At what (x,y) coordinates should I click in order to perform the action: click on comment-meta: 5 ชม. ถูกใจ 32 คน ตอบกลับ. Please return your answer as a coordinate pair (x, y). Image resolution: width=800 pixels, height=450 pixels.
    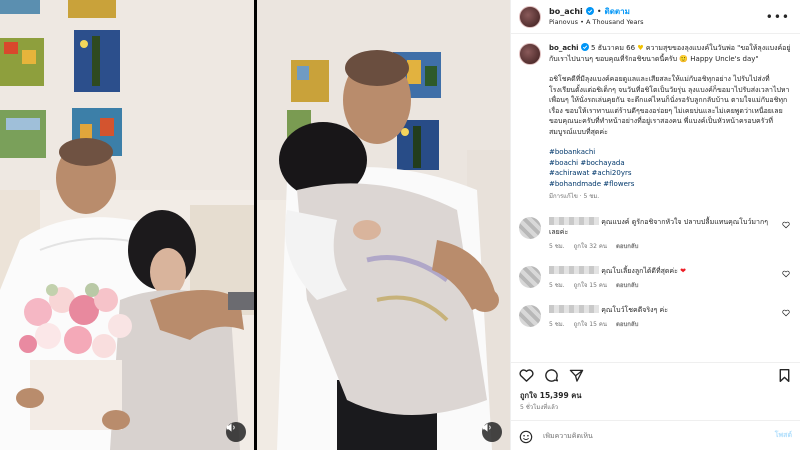
    Looking at the image, I should click on (663, 247).